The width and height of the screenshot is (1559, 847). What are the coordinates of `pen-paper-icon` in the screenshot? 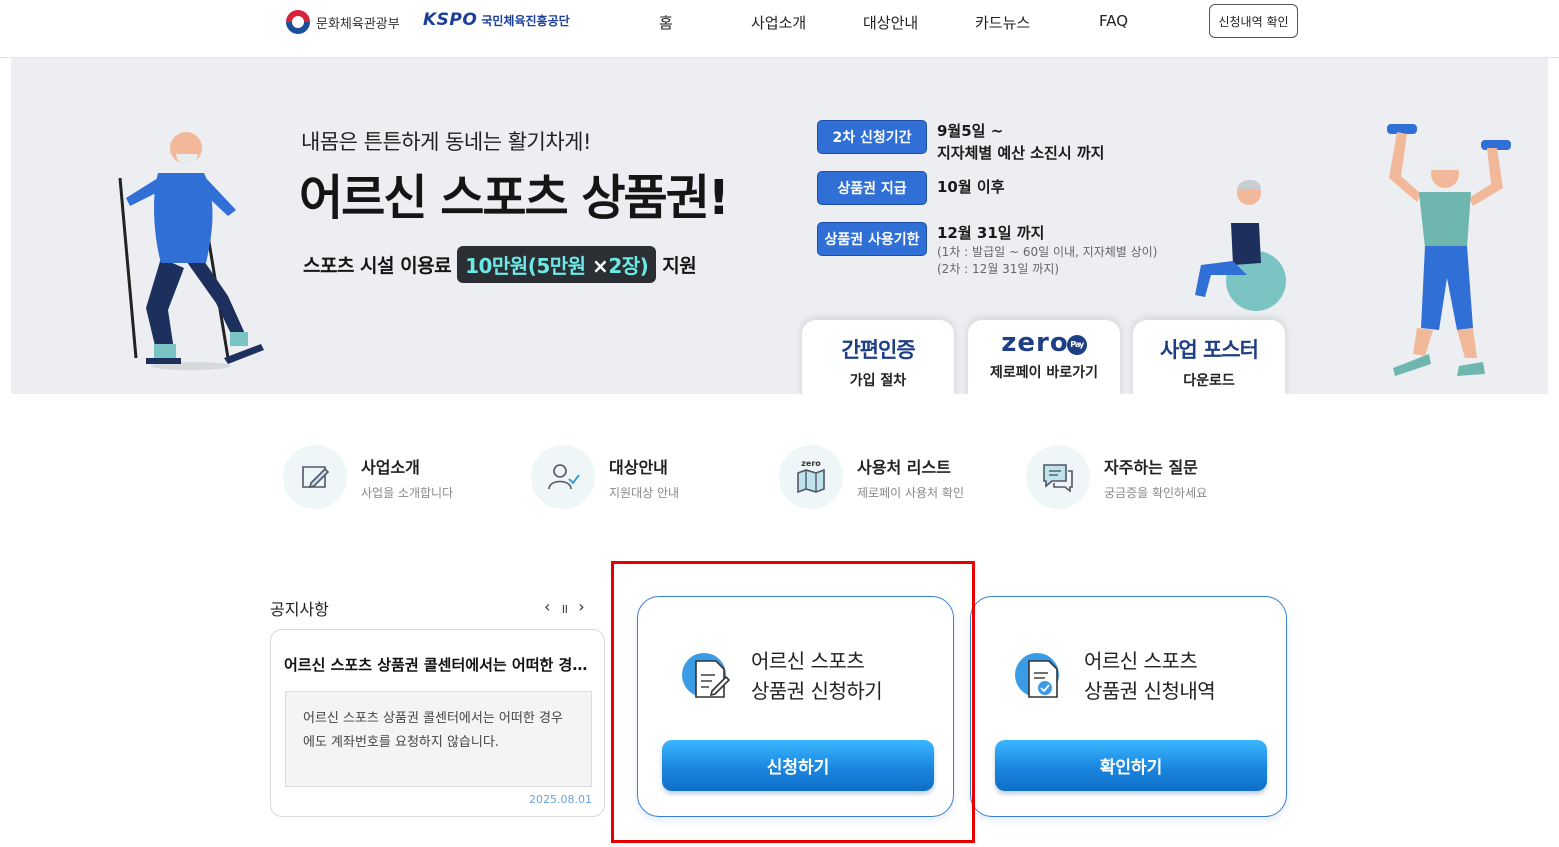 It's located at (315, 477).